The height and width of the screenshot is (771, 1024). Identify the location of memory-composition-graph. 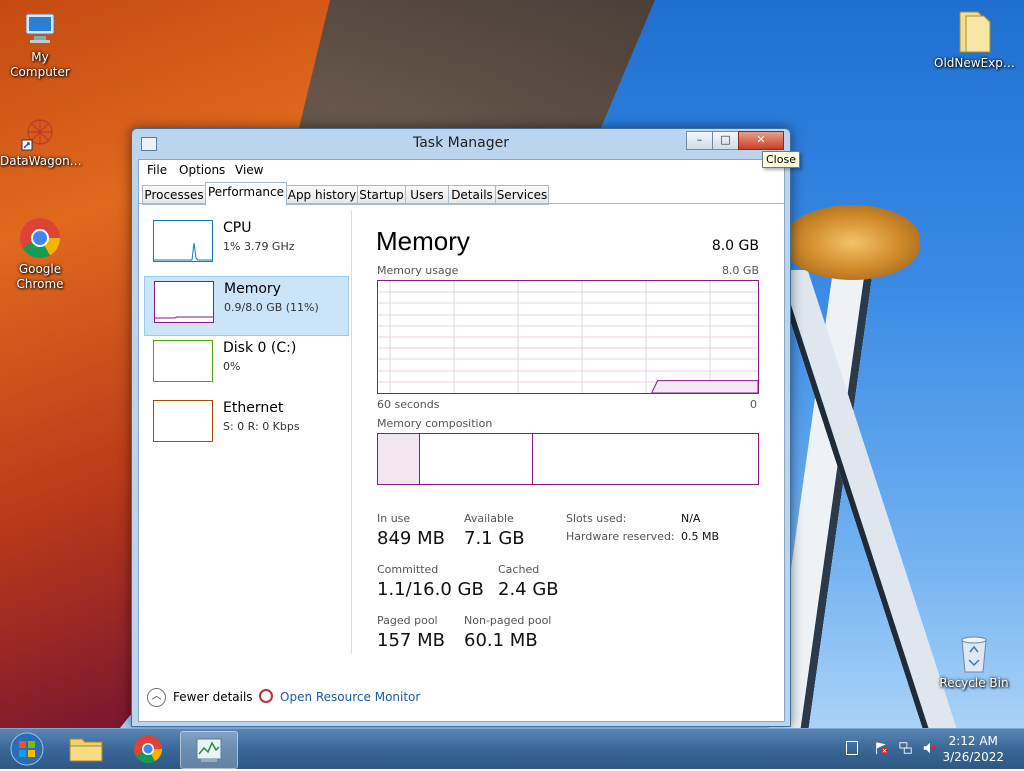
(568, 459).